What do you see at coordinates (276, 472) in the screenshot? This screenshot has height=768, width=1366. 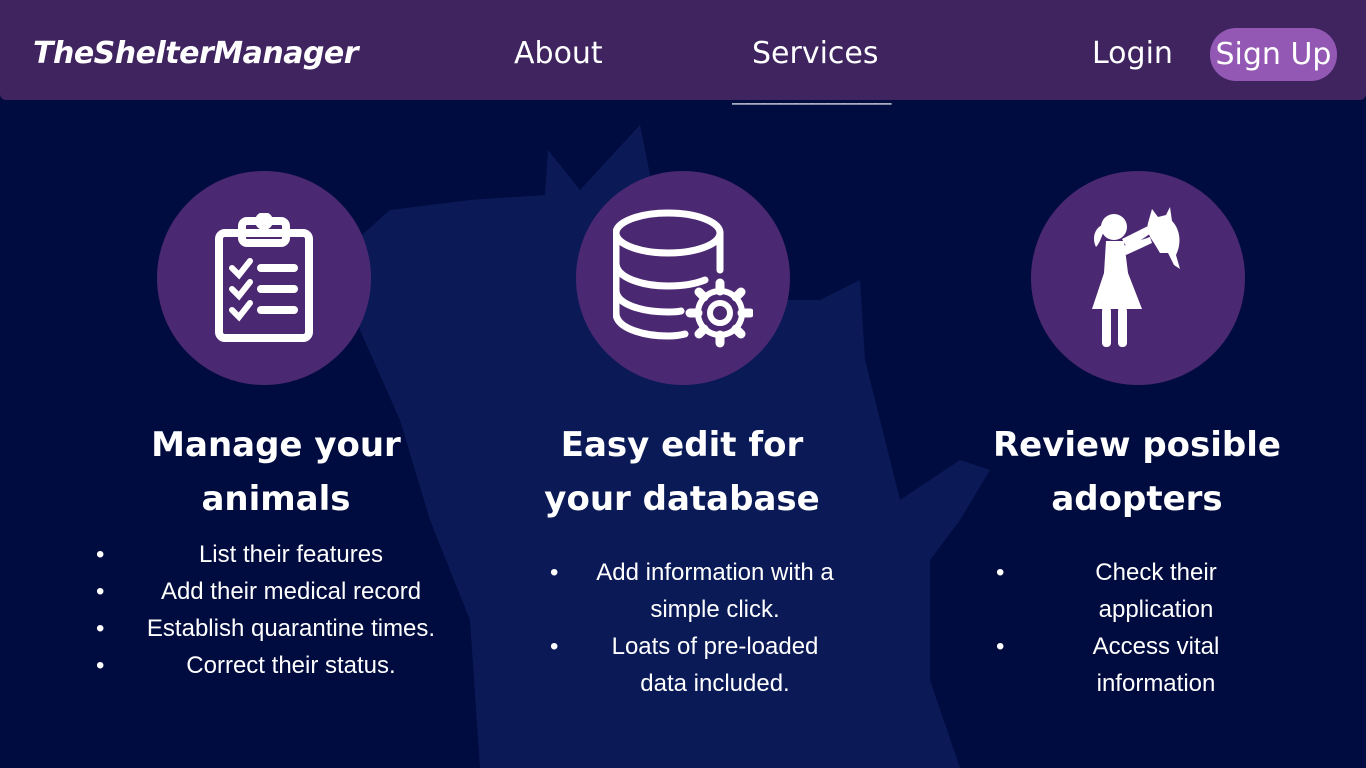 I see `feature-title: Manage your animals` at bounding box center [276, 472].